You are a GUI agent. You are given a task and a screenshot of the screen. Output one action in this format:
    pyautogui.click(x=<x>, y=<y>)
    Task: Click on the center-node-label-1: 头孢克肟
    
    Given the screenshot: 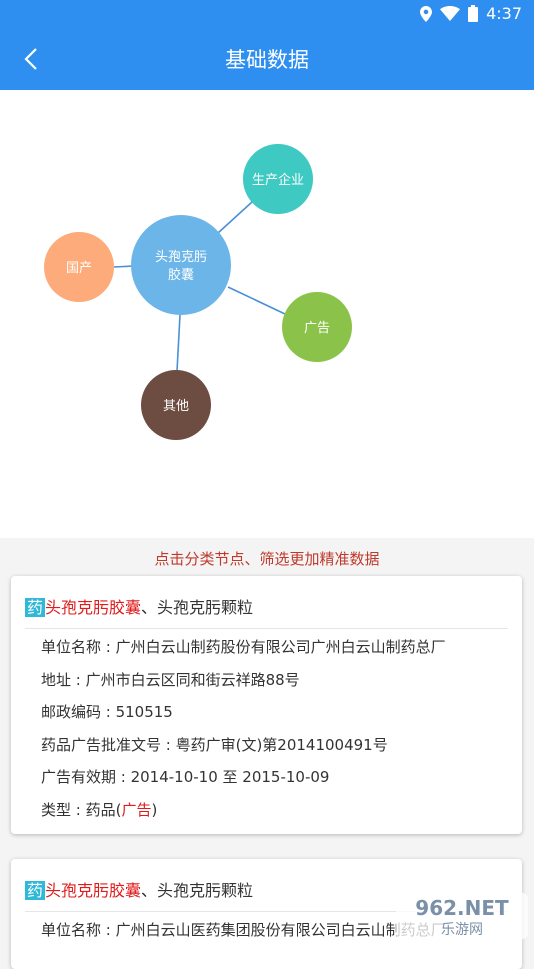 What is the action you would take?
    pyautogui.click(x=181, y=257)
    